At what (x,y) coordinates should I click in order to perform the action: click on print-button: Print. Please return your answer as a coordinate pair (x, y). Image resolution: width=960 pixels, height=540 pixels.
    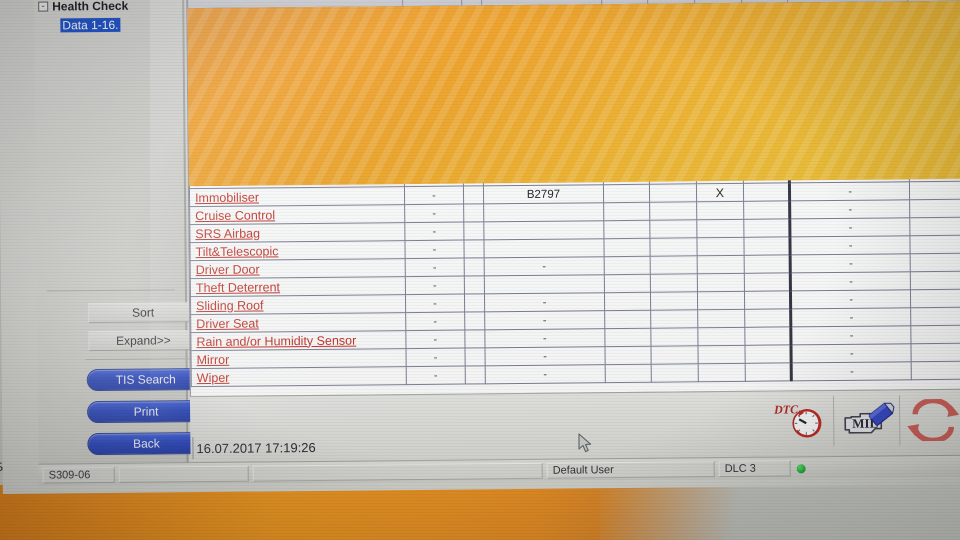
    Looking at the image, I should click on (146, 412).